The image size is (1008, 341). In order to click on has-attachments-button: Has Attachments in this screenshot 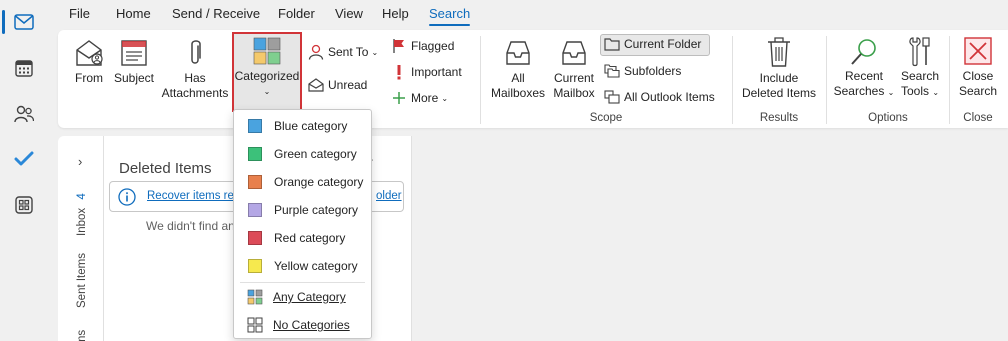, I will do `click(195, 69)`.